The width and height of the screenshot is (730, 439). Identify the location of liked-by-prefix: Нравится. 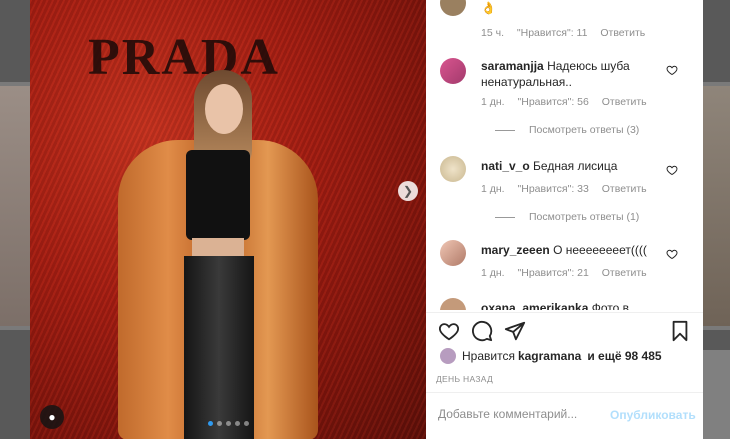
(488, 356).